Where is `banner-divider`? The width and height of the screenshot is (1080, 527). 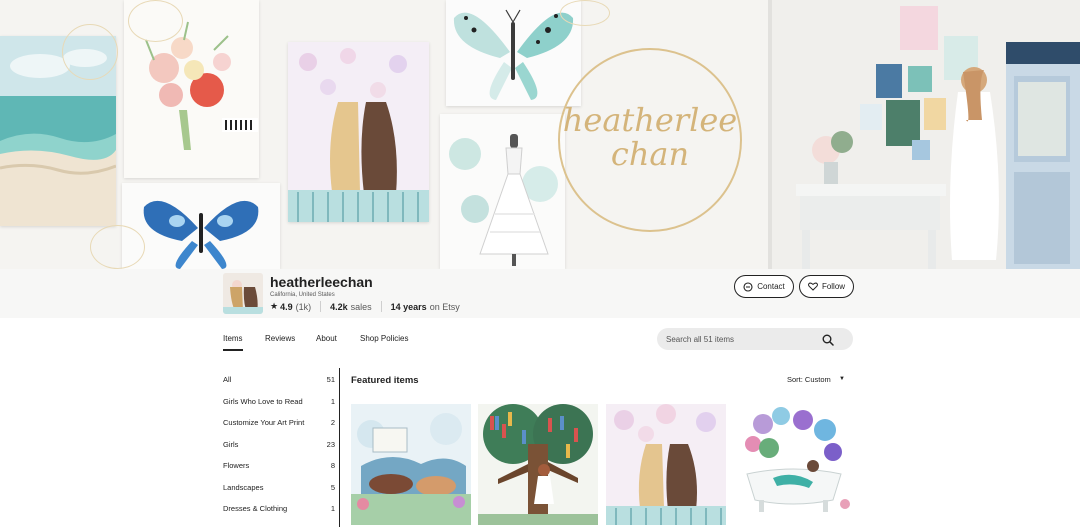 banner-divider is located at coordinates (770, 134).